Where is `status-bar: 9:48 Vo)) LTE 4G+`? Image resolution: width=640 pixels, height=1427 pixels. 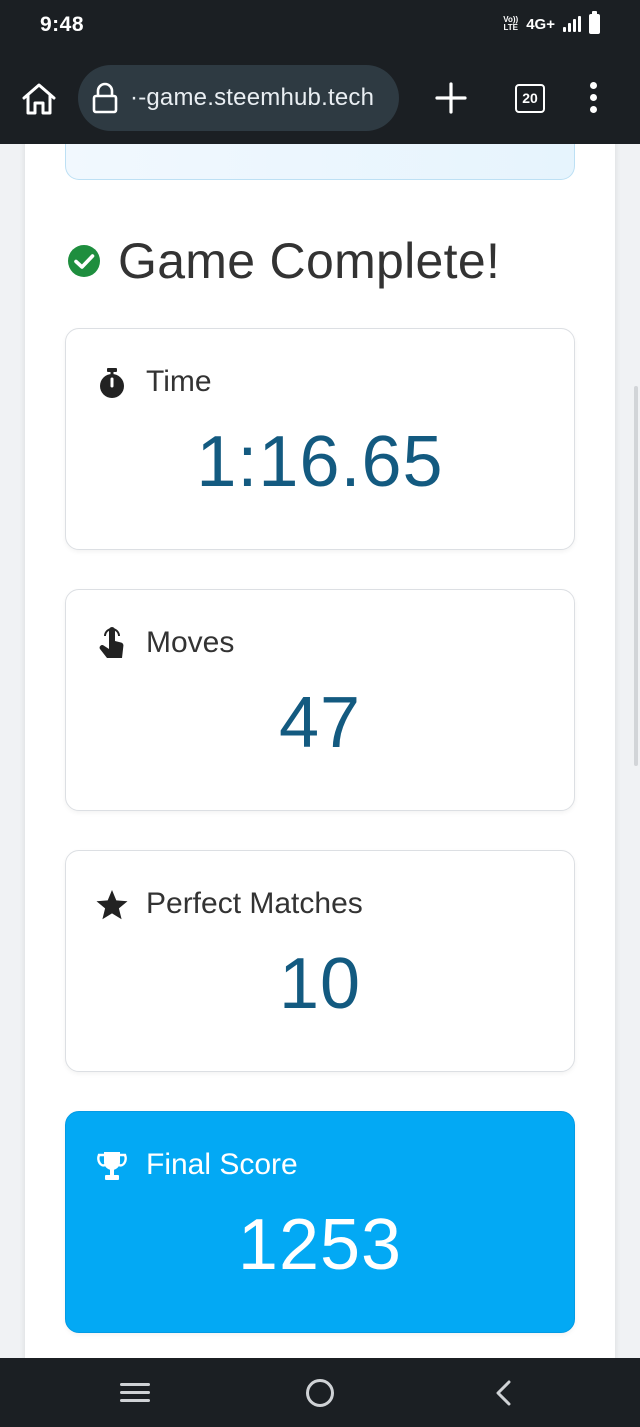
status-bar: 9:48 Vo)) LTE 4G+ is located at coordinates (320, 26).